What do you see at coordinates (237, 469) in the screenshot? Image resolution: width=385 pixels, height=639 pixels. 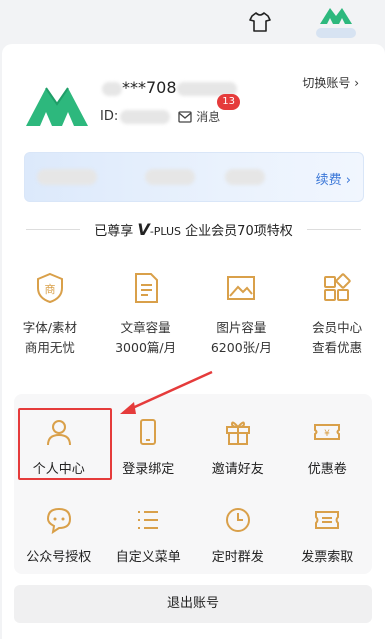 I see `feature-label: 邀请好友` at bounding box center [237, 469].